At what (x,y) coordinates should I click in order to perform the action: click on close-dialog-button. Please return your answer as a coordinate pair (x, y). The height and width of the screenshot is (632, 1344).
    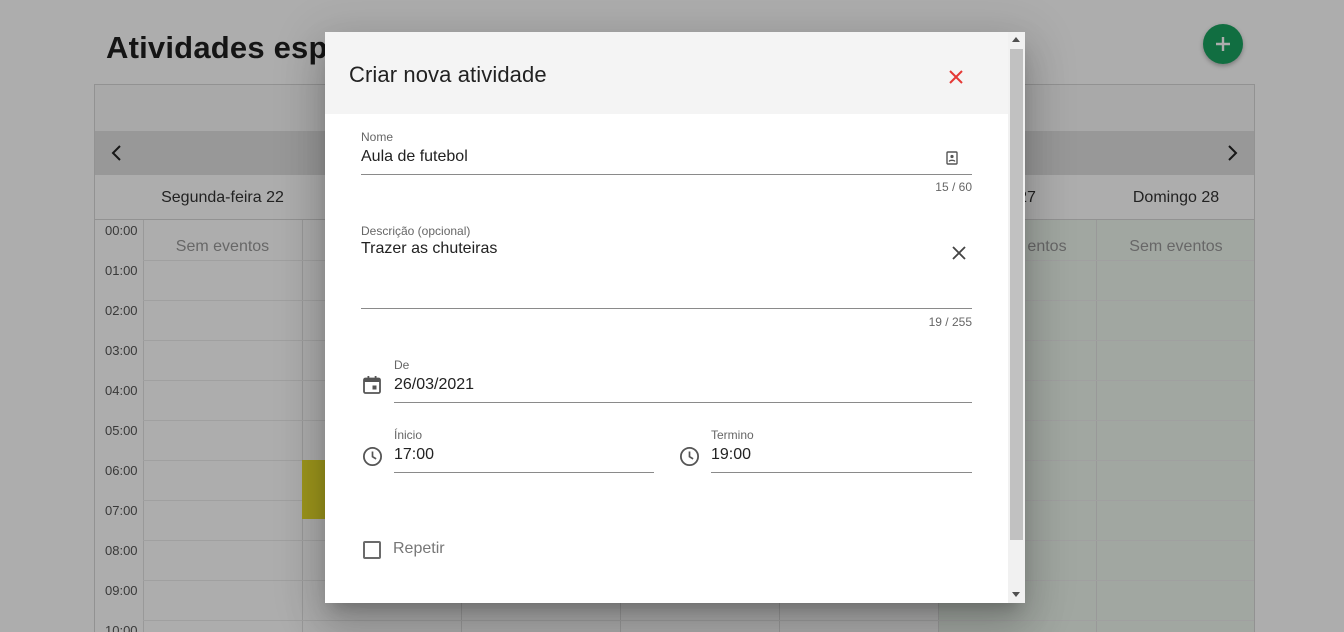
    Looking at the image, I should click on (956, 77).